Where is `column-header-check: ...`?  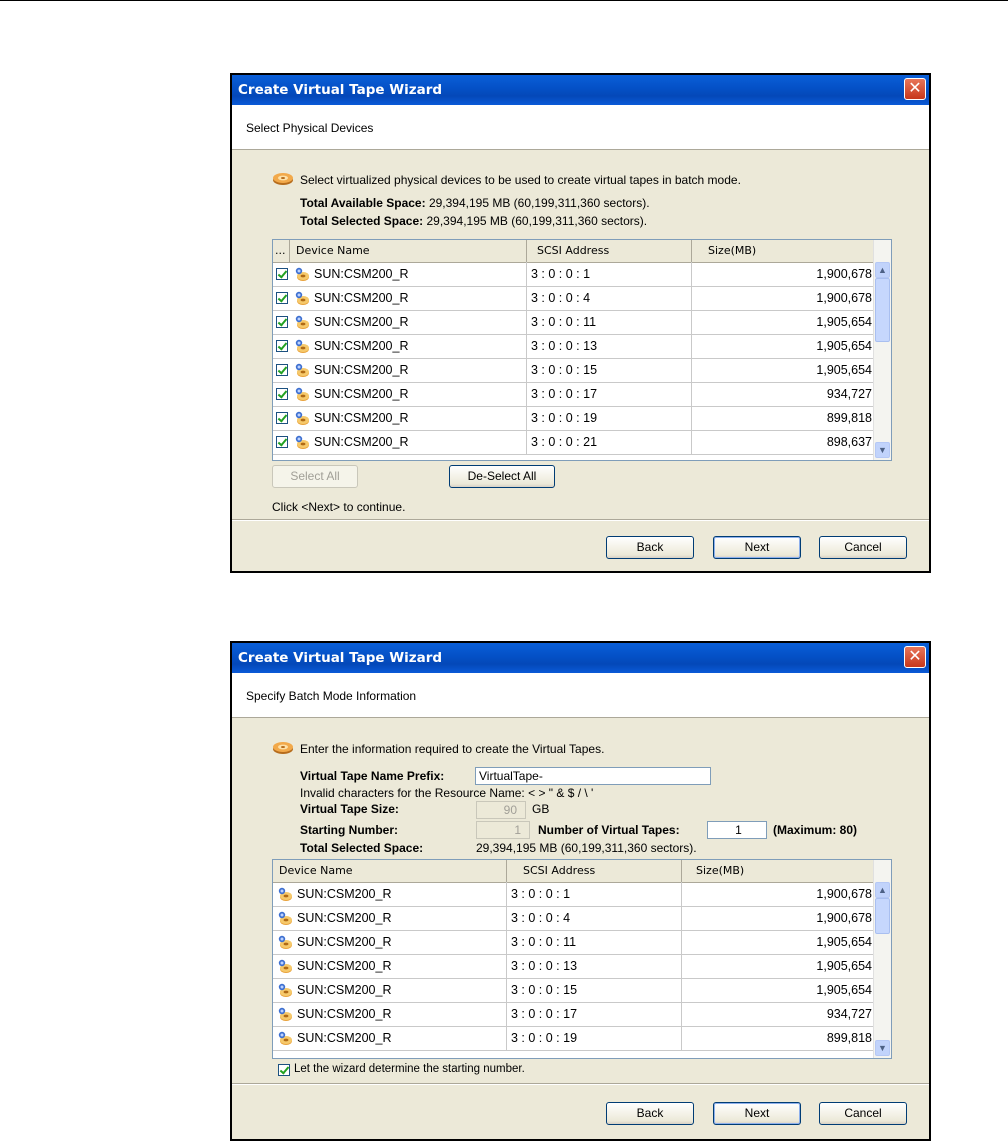
column-header-check: ... is located at coordinates (281, 251).